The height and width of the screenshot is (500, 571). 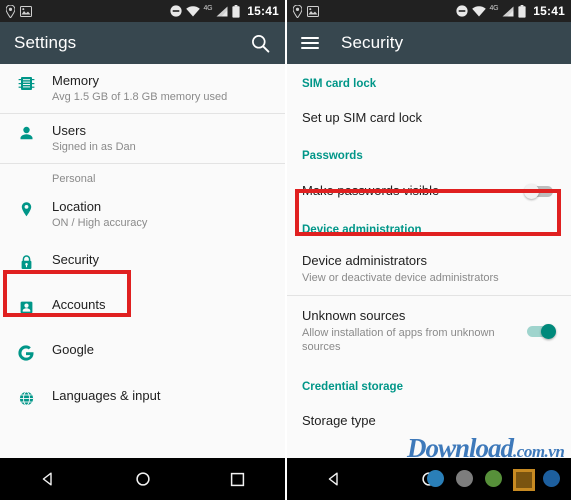 I want to click on list-item-google: Google, so click(x=142, y=352).